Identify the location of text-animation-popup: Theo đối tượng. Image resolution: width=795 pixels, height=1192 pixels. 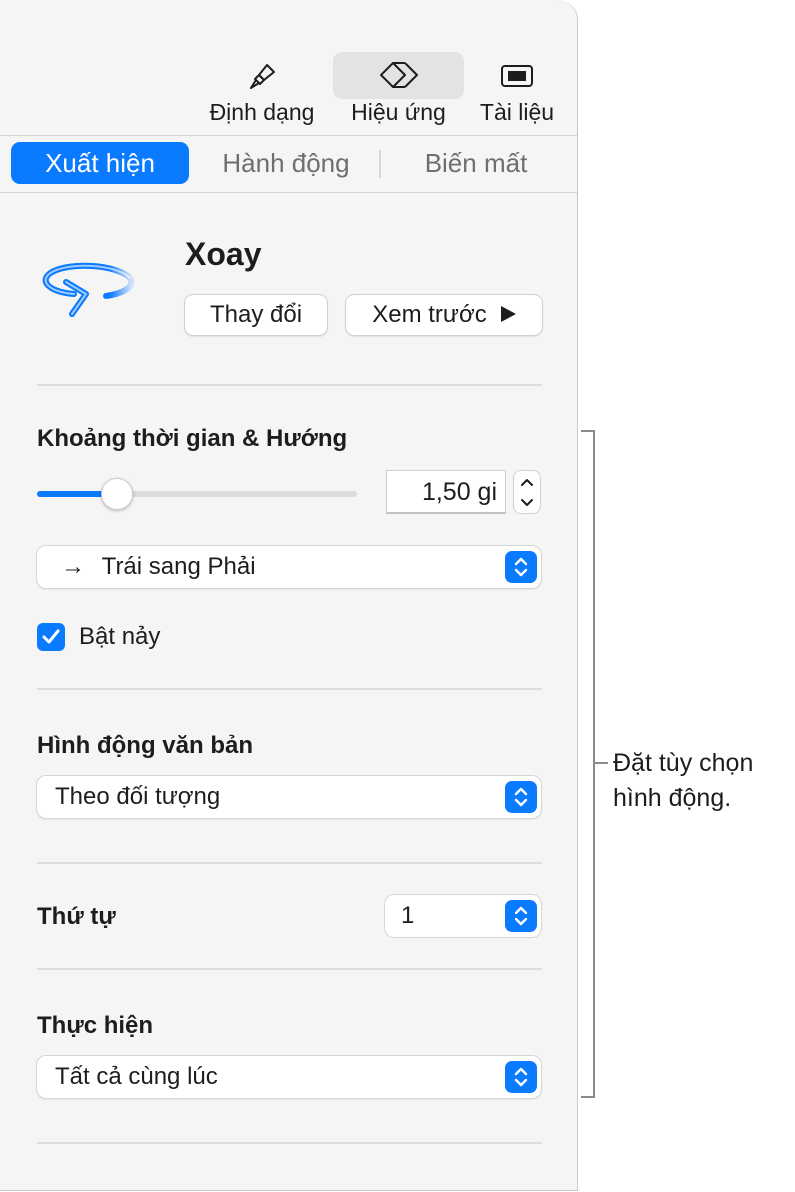
(289, 797).